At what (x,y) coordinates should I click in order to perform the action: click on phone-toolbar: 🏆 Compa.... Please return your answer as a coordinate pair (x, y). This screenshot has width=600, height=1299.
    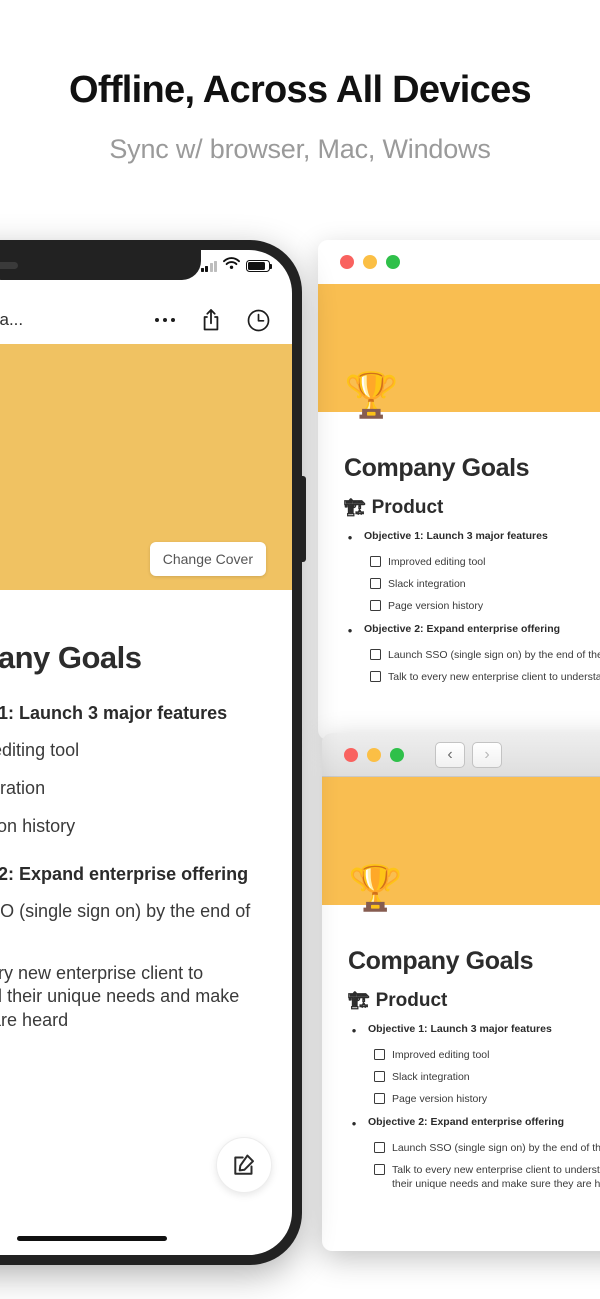
    Looking at the image, I should click on (146, 320).